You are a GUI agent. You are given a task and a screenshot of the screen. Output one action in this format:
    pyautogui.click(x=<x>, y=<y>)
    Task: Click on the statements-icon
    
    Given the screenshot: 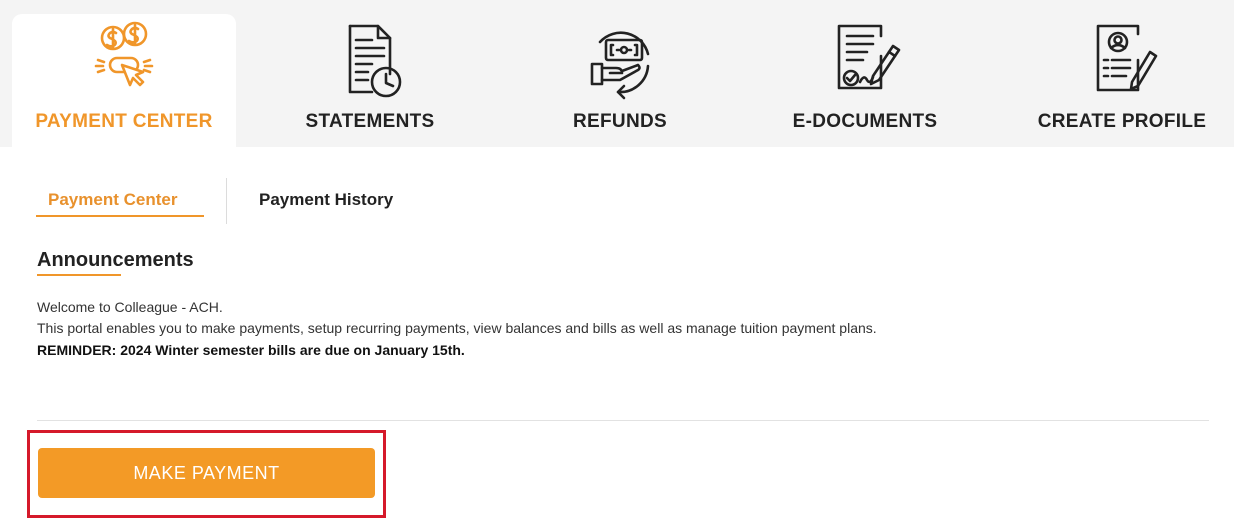 What is the action you would take?
    pyautogui.click(x=370, y=61)
    